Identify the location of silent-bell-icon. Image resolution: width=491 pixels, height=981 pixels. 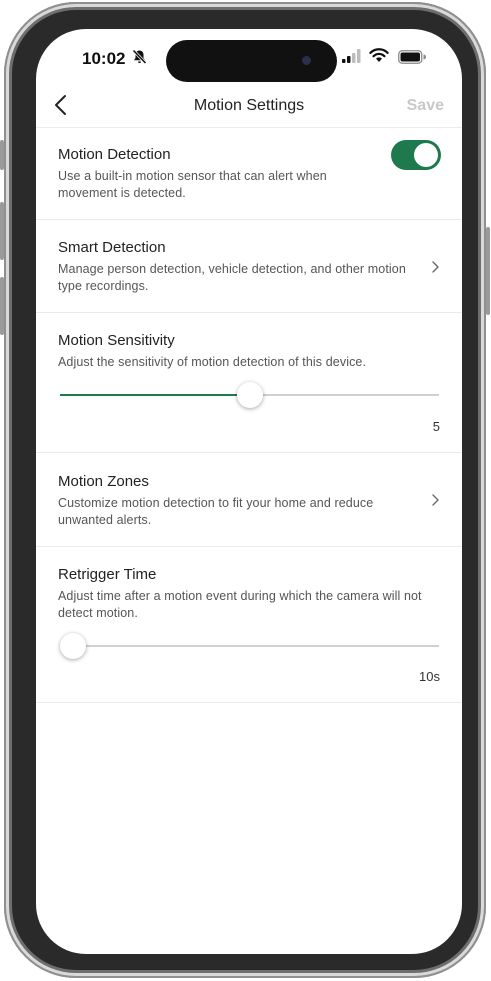
(139, 57).